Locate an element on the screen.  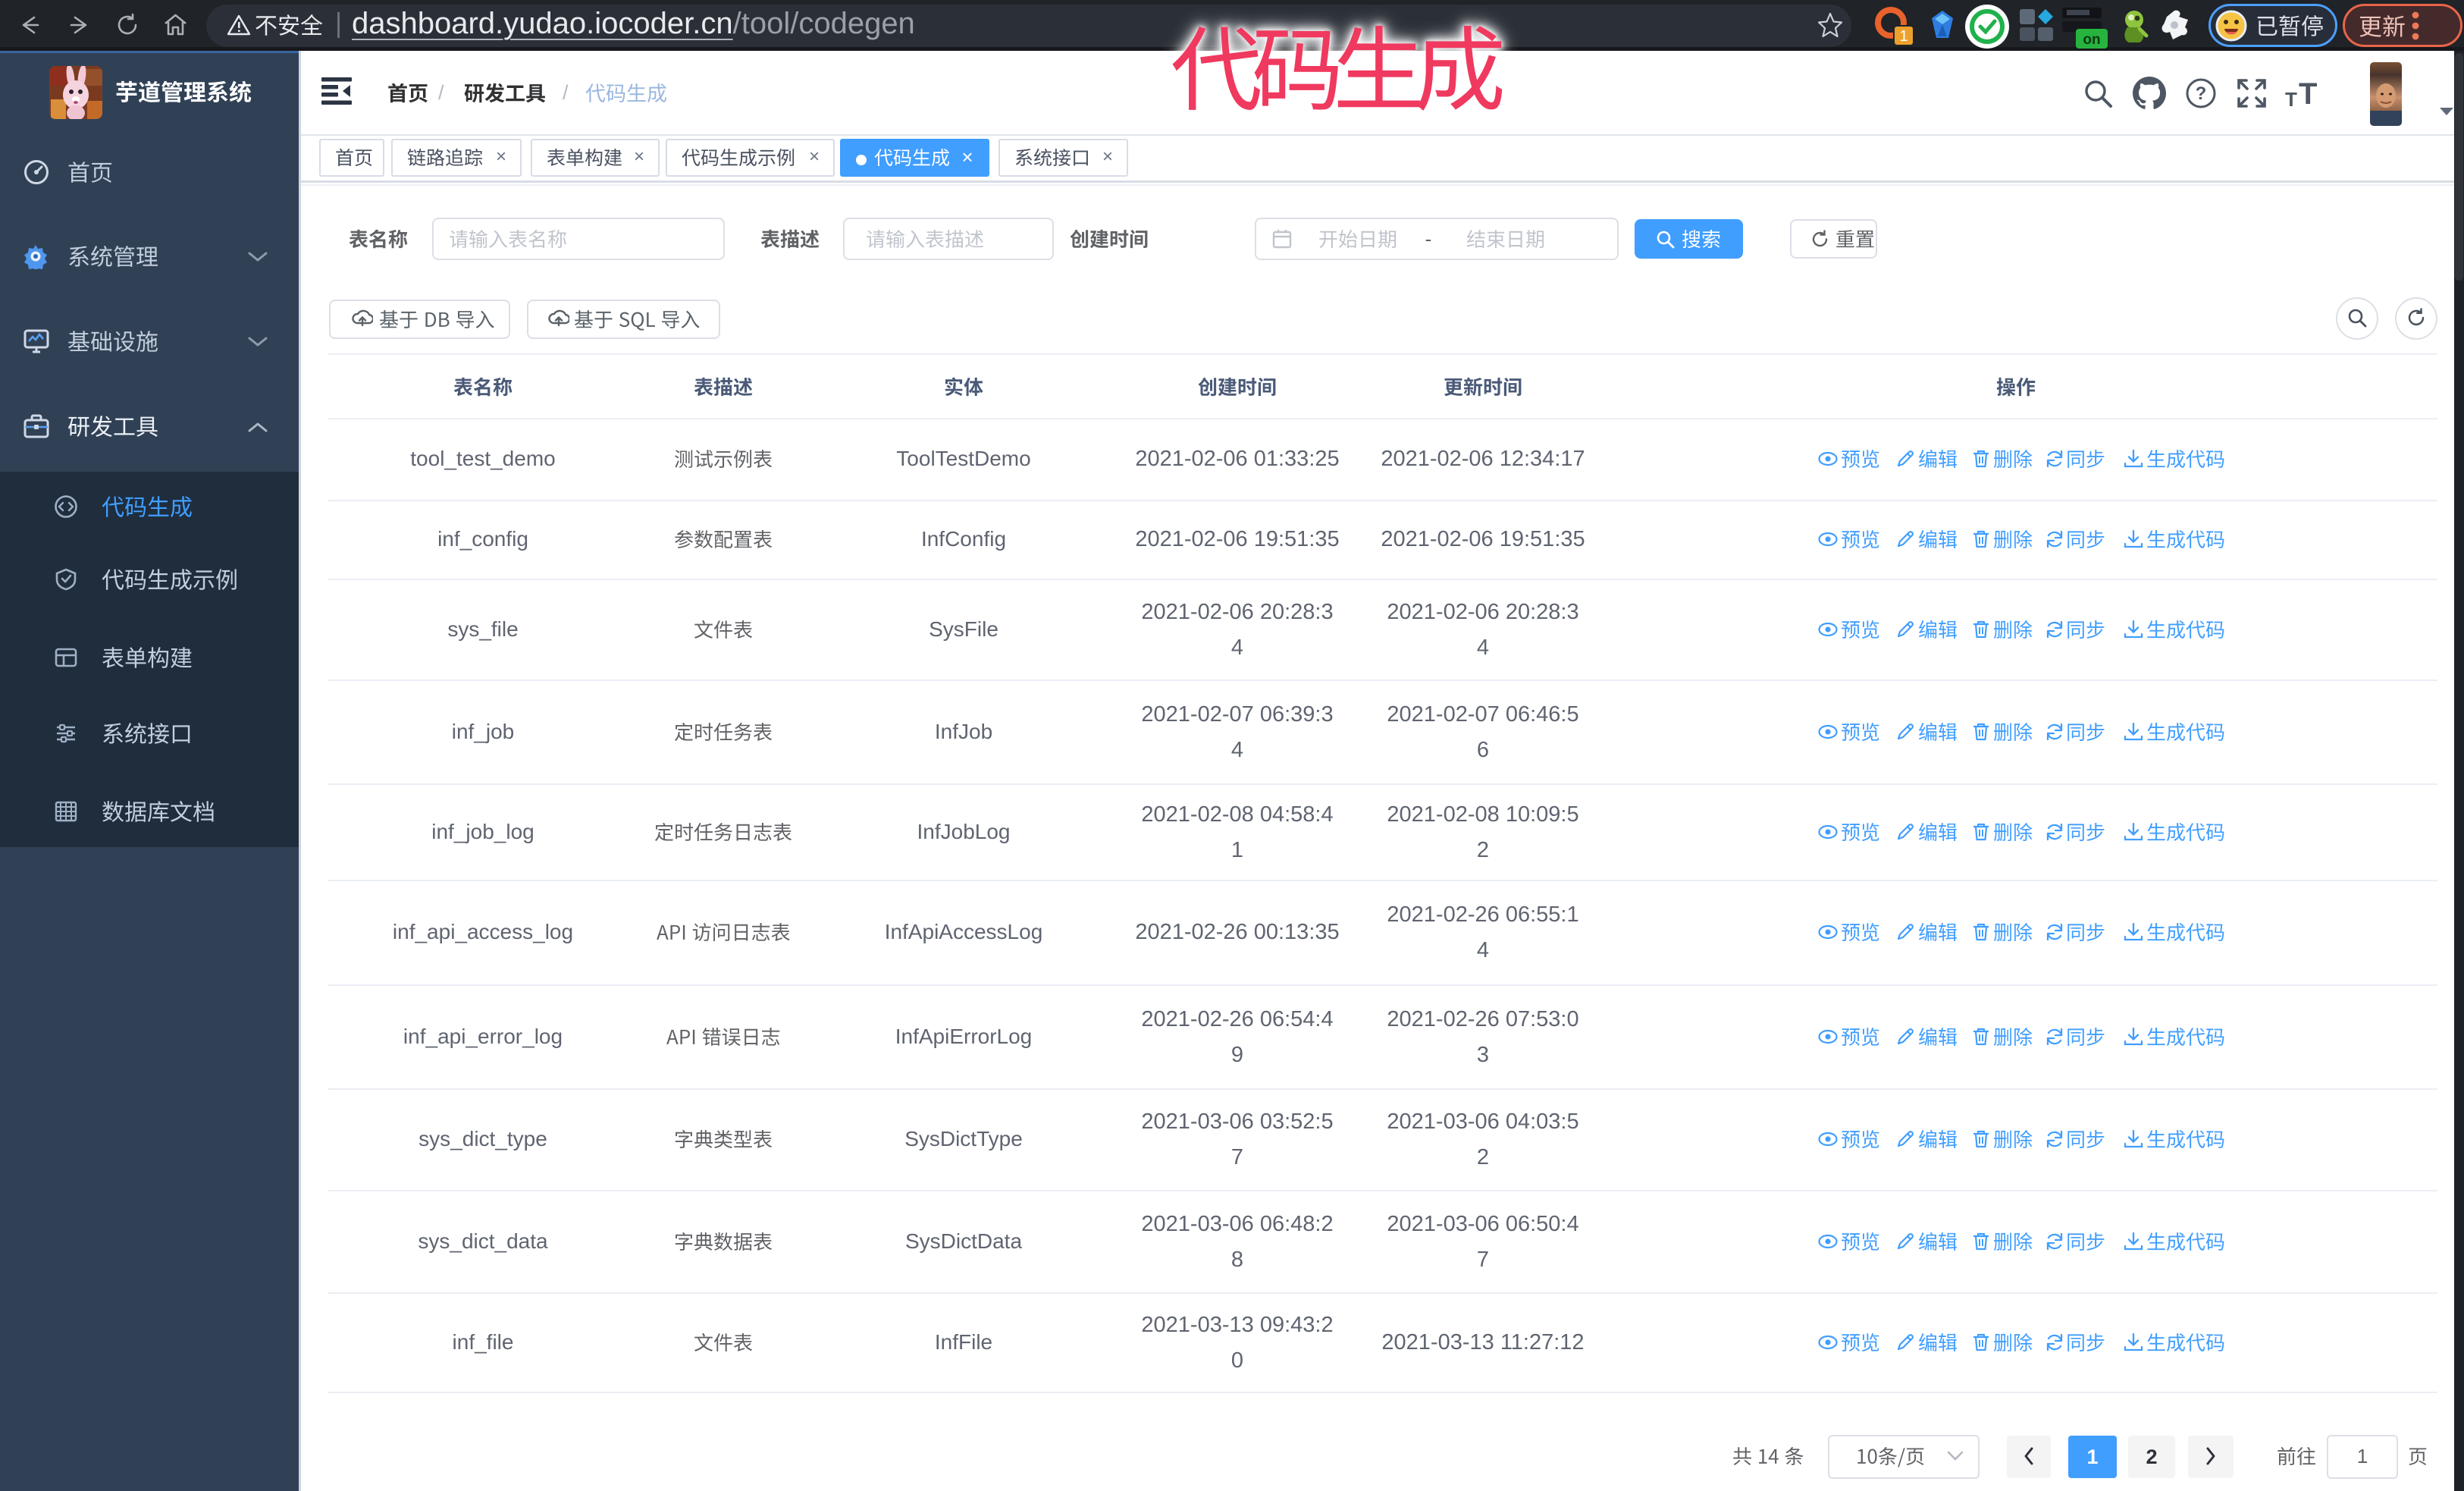
svg-text: on is located at coordinates (2091, 40).